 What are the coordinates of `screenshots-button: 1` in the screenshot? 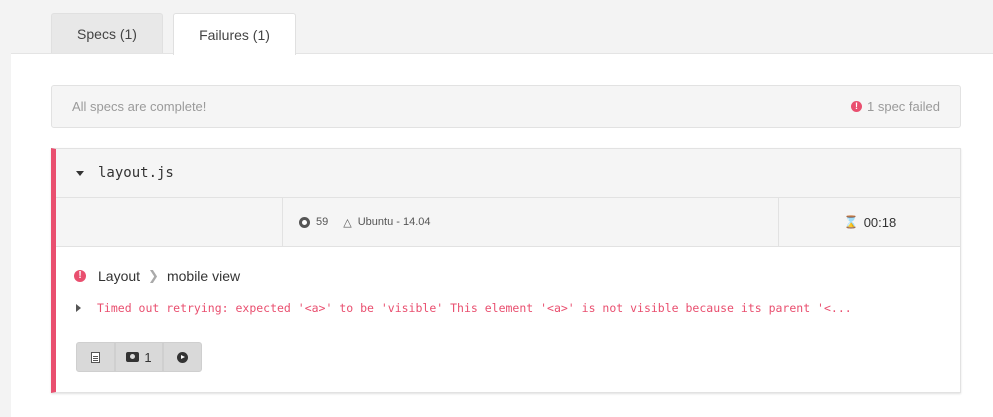 It's located at (139, 357).